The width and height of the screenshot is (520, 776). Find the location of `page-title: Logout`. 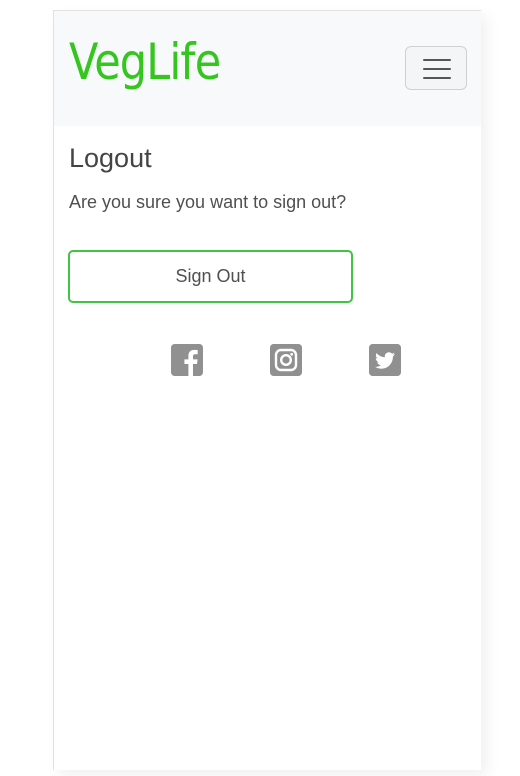

page-title: Logout is located at coordinates (110, 158).